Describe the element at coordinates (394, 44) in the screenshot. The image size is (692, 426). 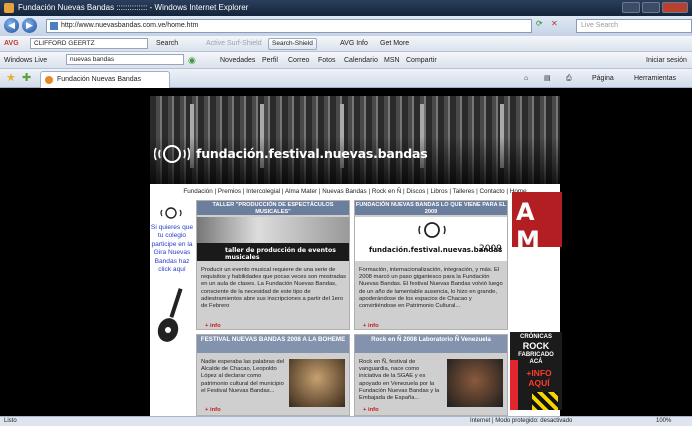
I see `get-more-button: Get More` at that location.